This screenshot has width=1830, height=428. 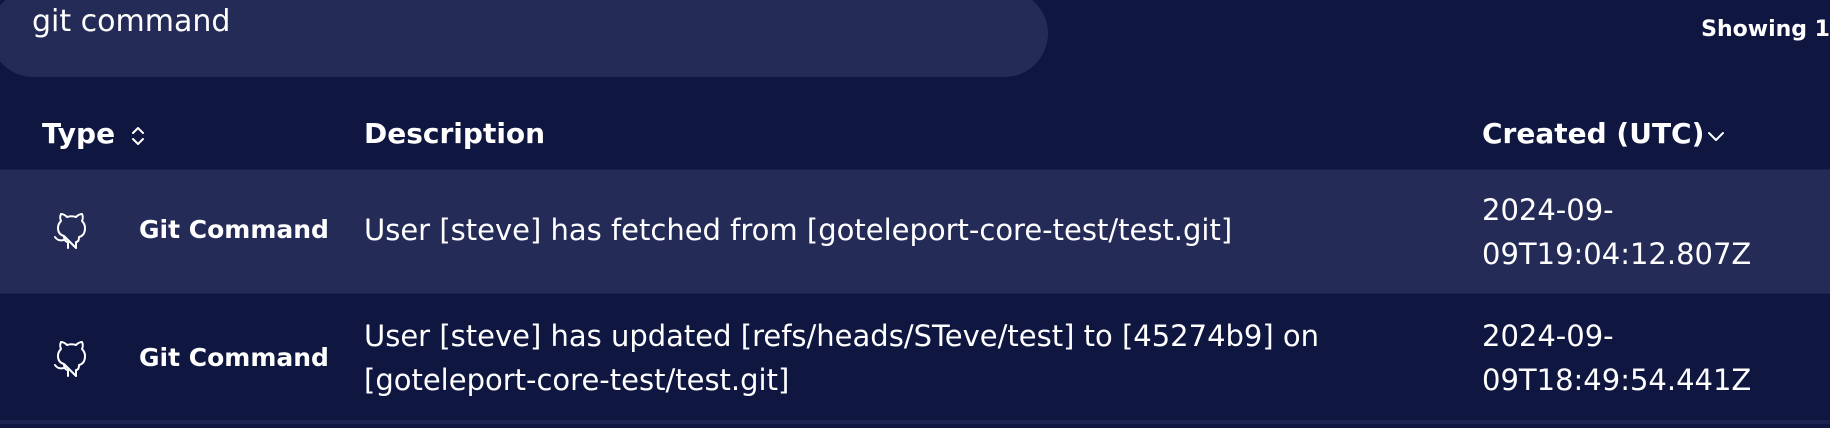 What do you see at coordinates (1617, 358) in the screenshot?
I see `event-created-timestamp: 2024-09-09T18:49:54.441Z` at bounding box center [1617, 358].